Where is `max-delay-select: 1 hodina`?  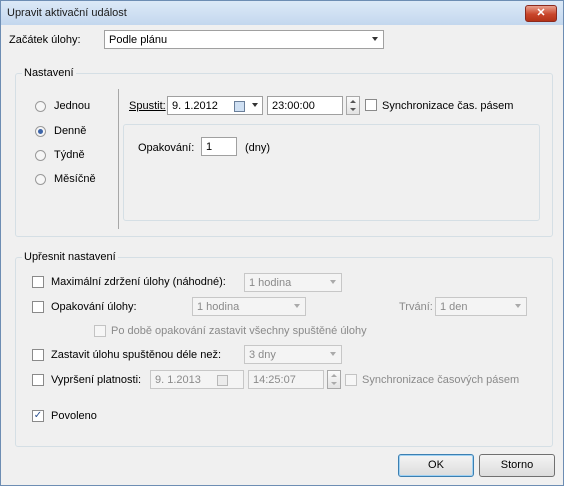 max-delay-select: 1 hodina is located at coordinates (293, 282).